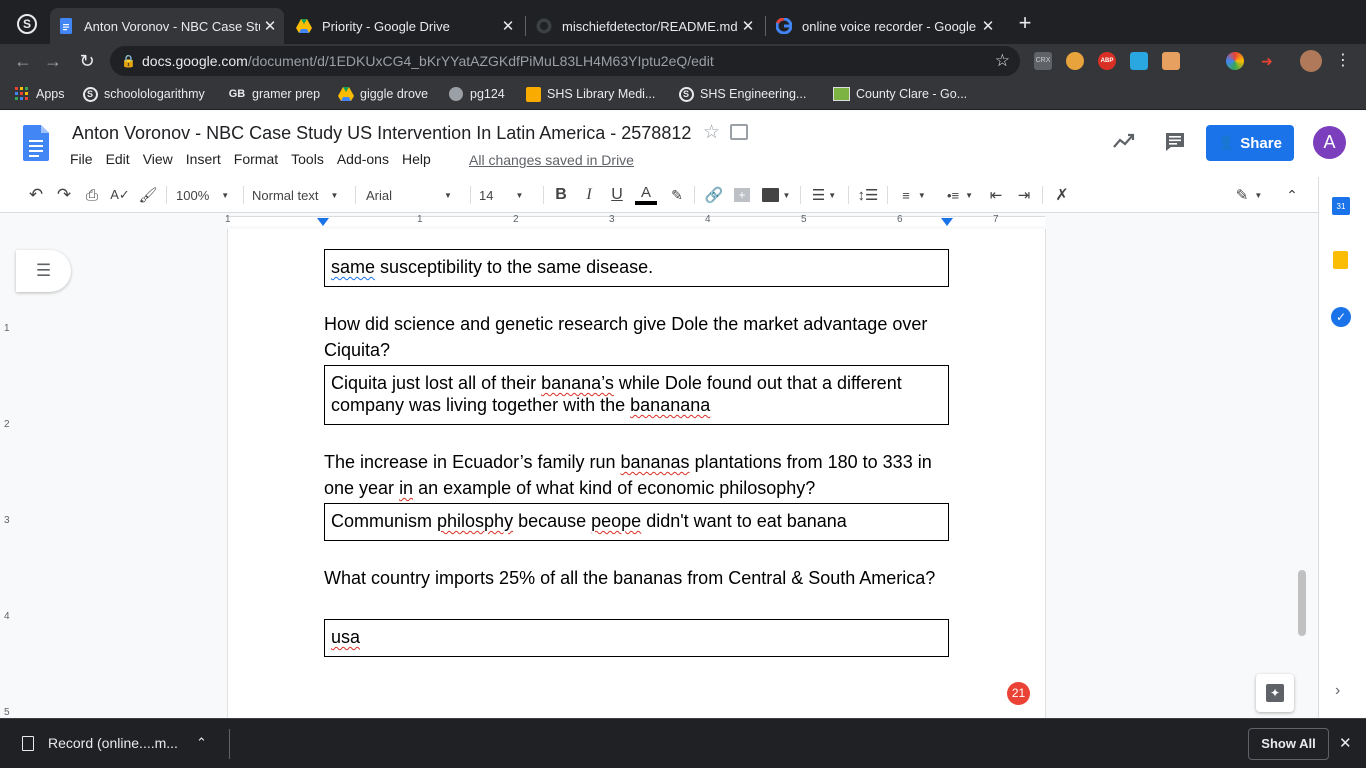 The image size is (1366, 768). What do you see at coordinates (589, 195) in the screenshot?
I see `italic-button: I` at bounding box center [589, 195].